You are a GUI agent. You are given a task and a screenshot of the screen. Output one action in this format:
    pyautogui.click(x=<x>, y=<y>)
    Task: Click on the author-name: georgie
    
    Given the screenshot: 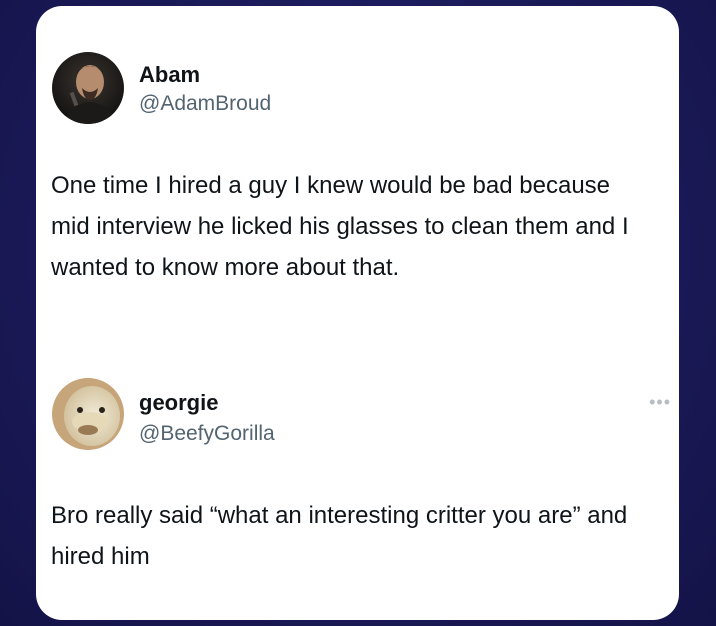 What is the action you would take?
    pyautogui.click(x=178, y=403)
    